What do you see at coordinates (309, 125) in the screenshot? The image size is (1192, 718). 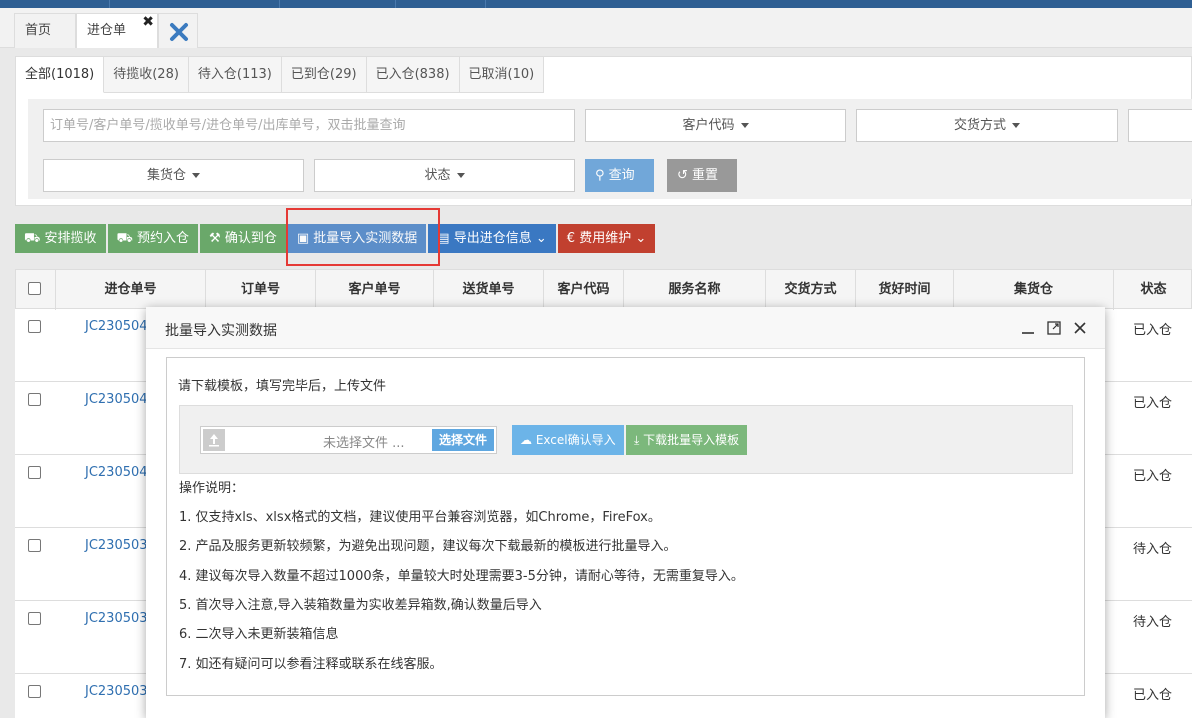 I see `search-input: 订单号/客户单号/揽收单号/进仓单号/出库单号，双击批量查询` at bounding box center [309, 125].